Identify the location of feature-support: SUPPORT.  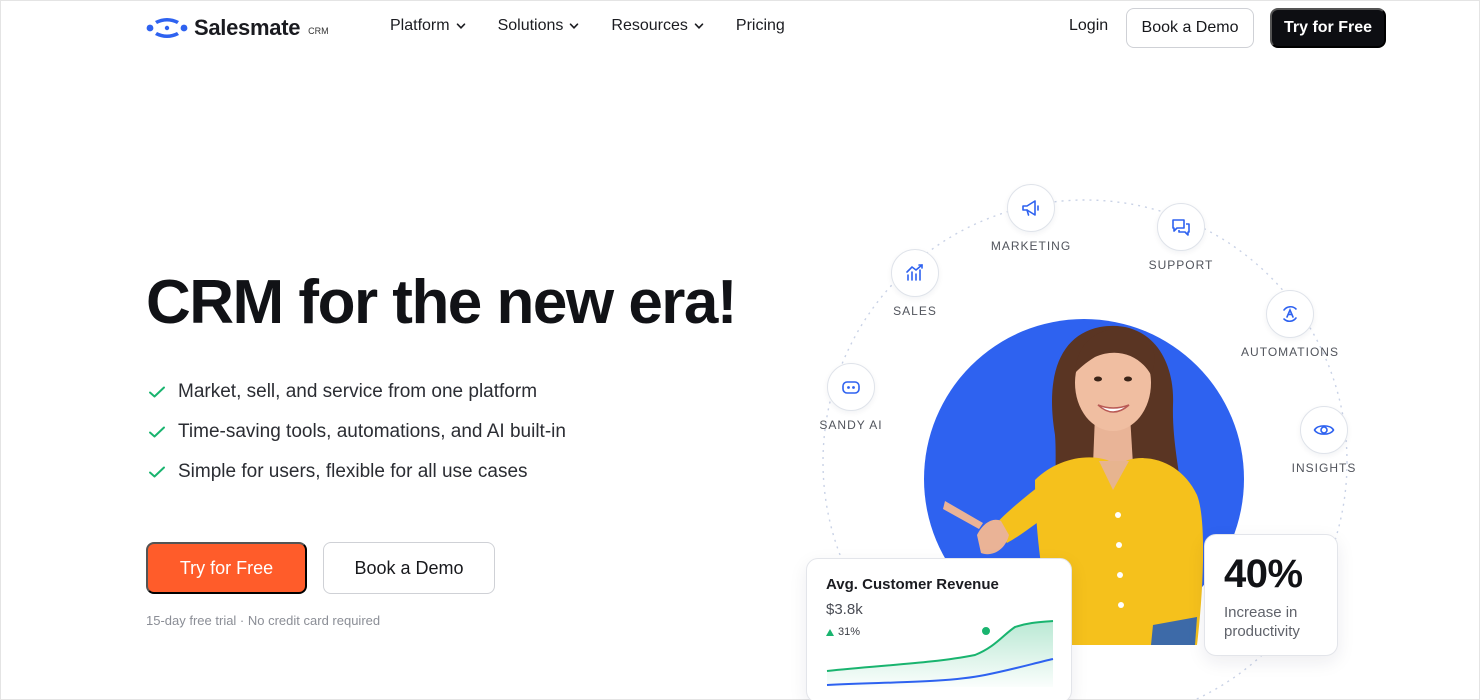
(1181, 237).